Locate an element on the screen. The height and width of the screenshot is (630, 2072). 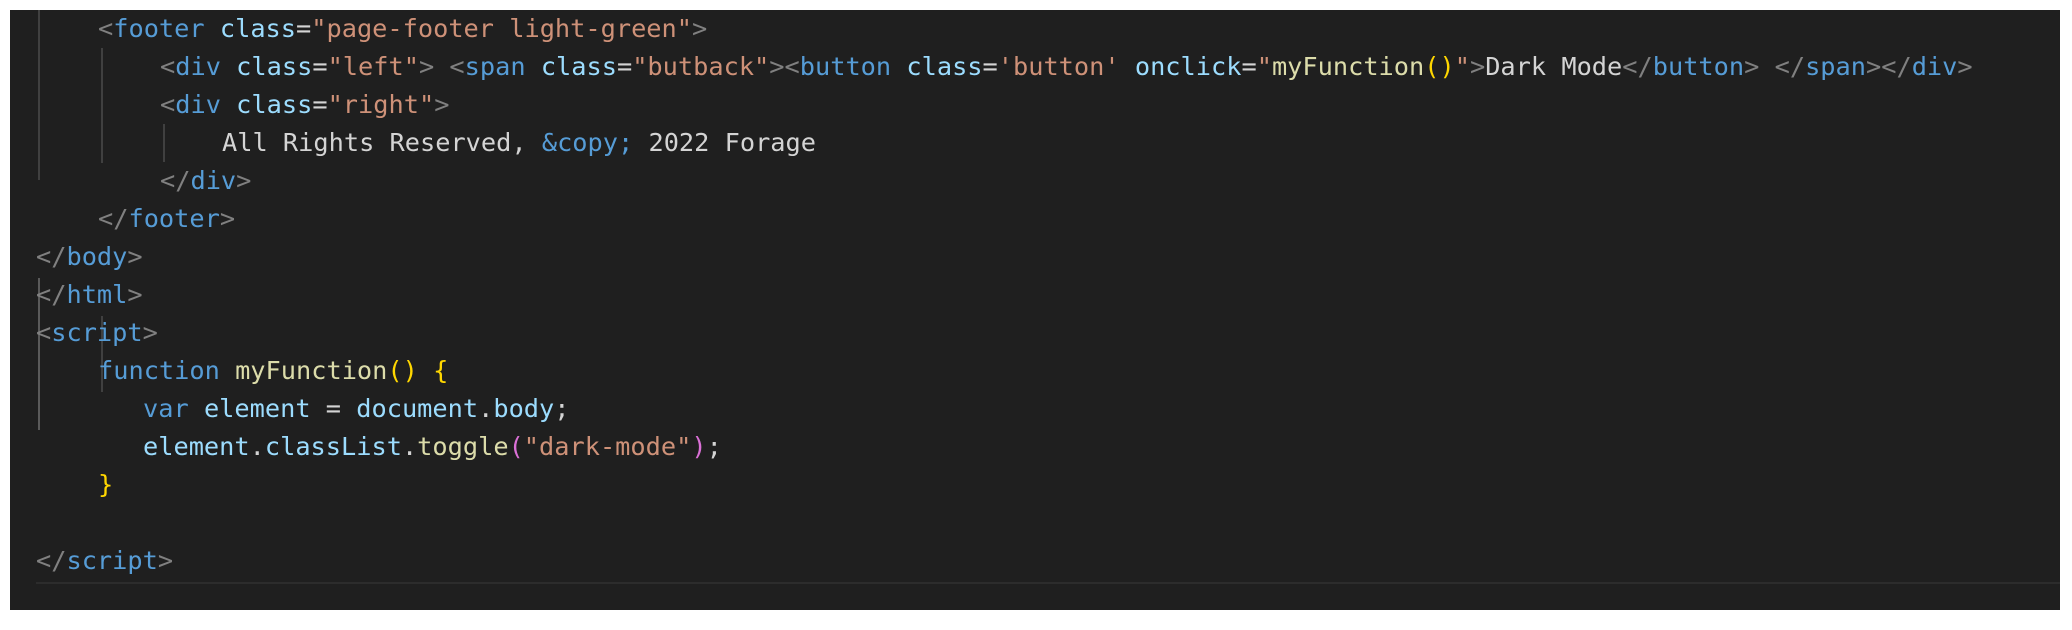
code-token: "right" is located at coordinates (381, 104).